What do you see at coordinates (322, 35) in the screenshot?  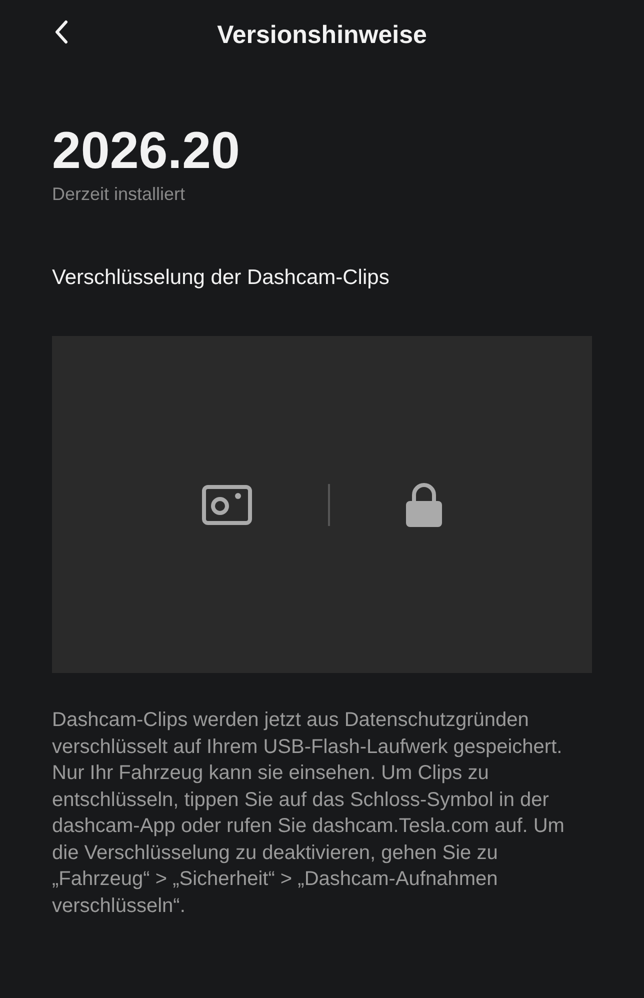 I see `page-title: Versionshinweise` at bounding box center [322, 35].